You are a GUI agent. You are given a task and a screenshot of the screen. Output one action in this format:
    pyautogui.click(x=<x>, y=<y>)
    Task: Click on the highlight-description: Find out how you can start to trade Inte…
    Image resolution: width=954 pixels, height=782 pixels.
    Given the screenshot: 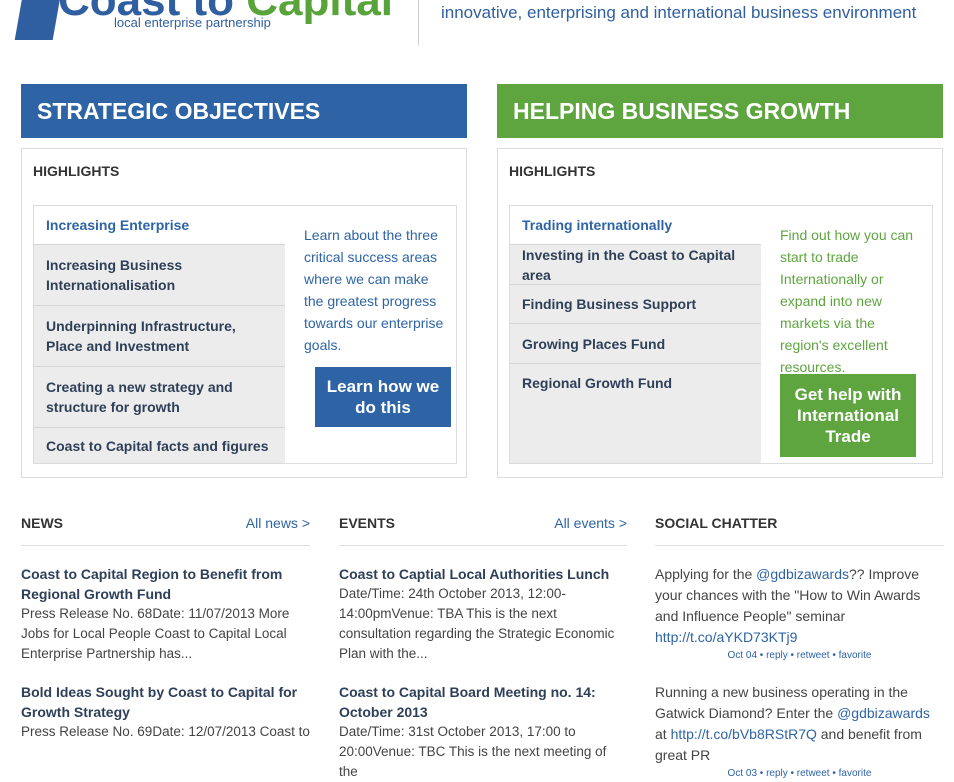 What is the action you would take?
    pyautogui.click(x=847, y=301)
    